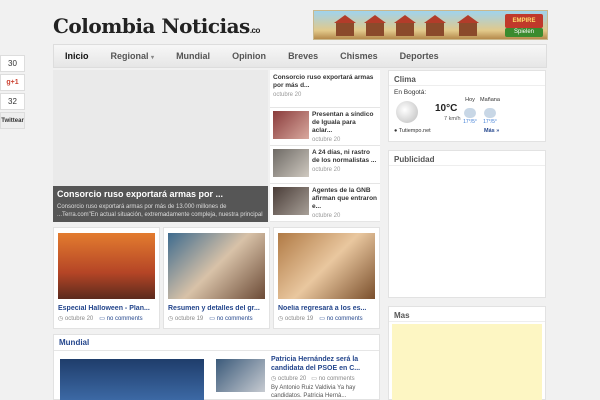 The height and width of the screenshot is (400, 600). Describe the element at coordinates (216, 343) in the screenshot. I see `section-heading: Mundial` at that location.